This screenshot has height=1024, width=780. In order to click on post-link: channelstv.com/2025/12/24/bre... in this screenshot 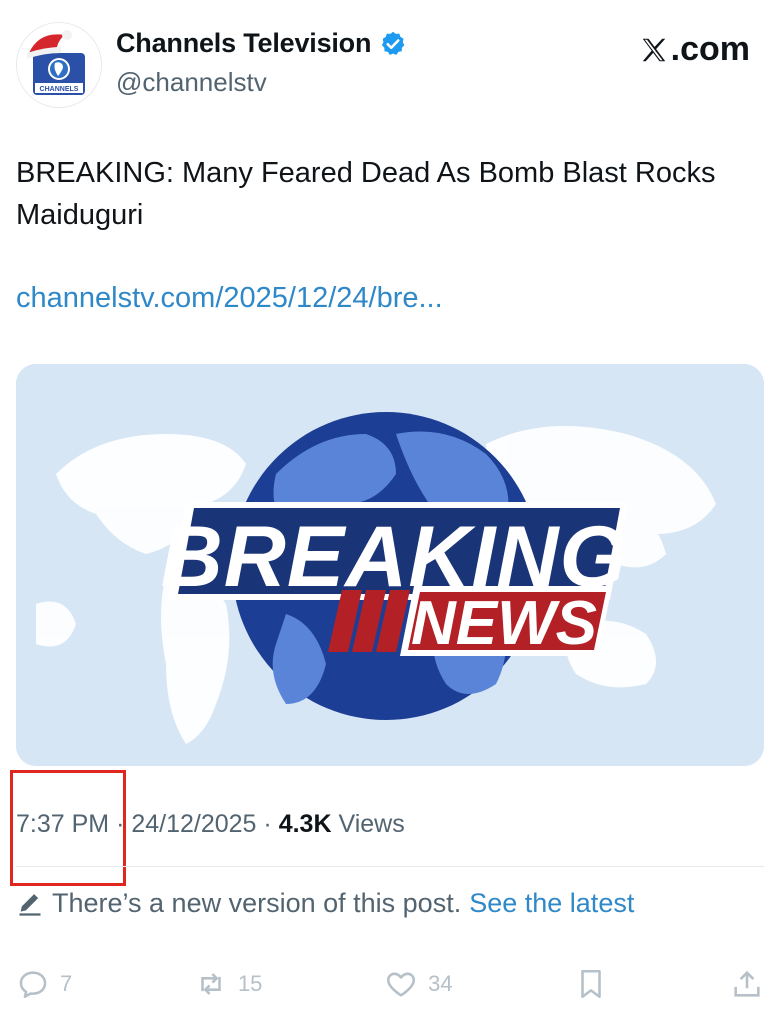, I will do `click(229, 298)`.